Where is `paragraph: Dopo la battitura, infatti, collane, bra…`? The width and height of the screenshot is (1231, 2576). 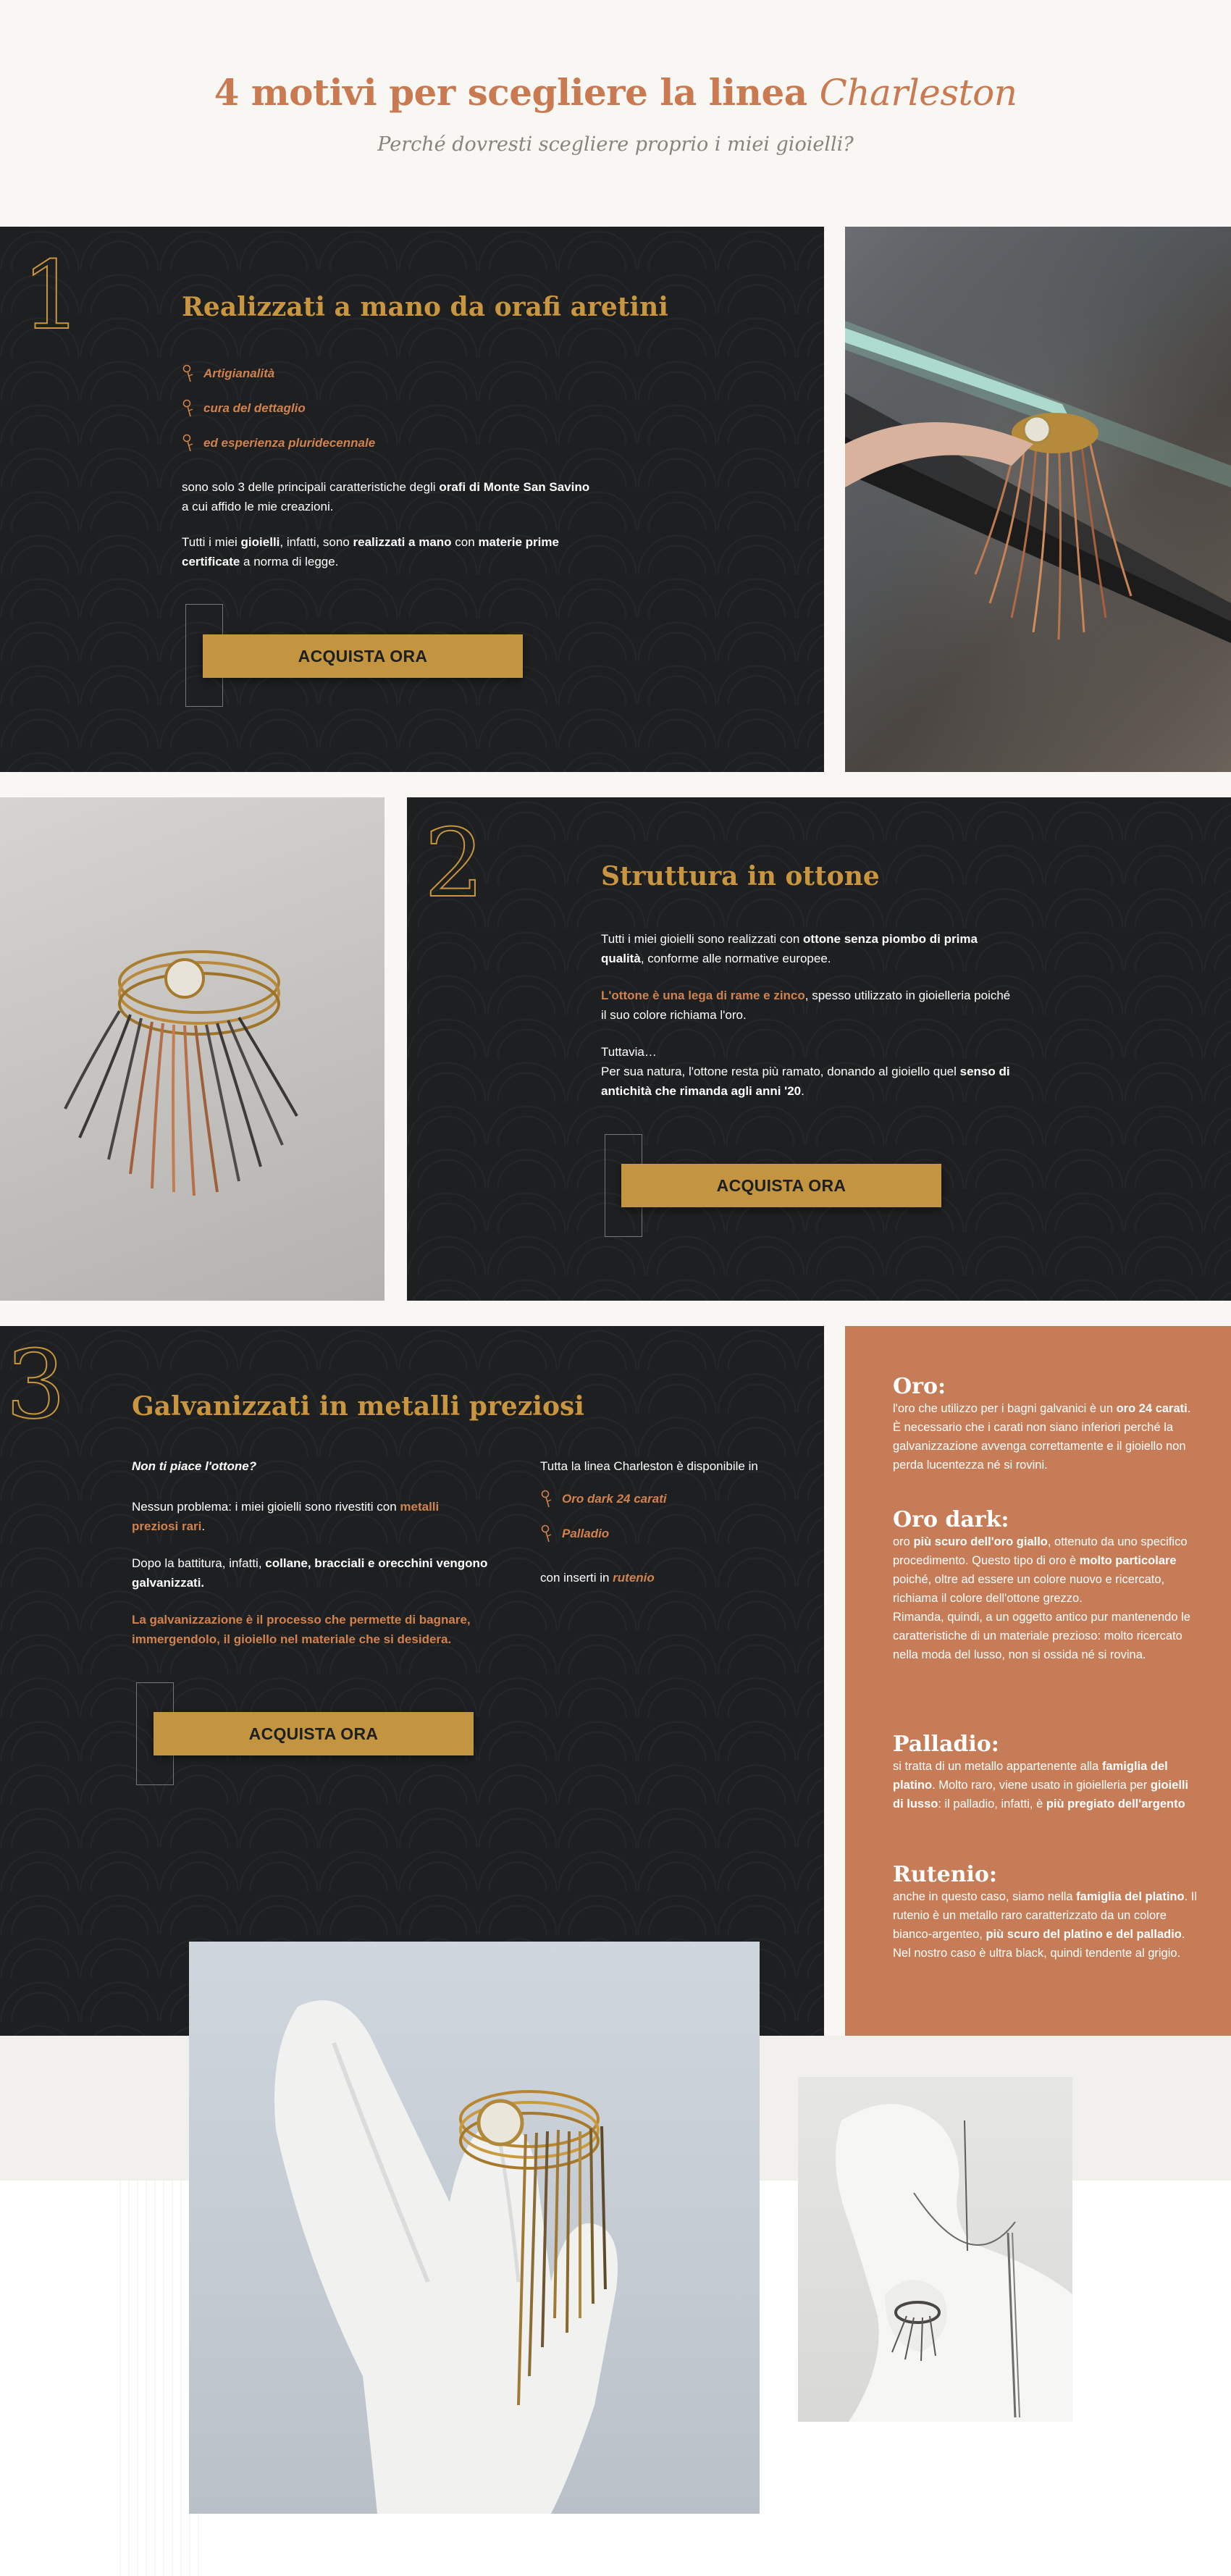
paragraph: Dopo la battitura, infatti, collane, bra… is located at coordinates (310, 1573).